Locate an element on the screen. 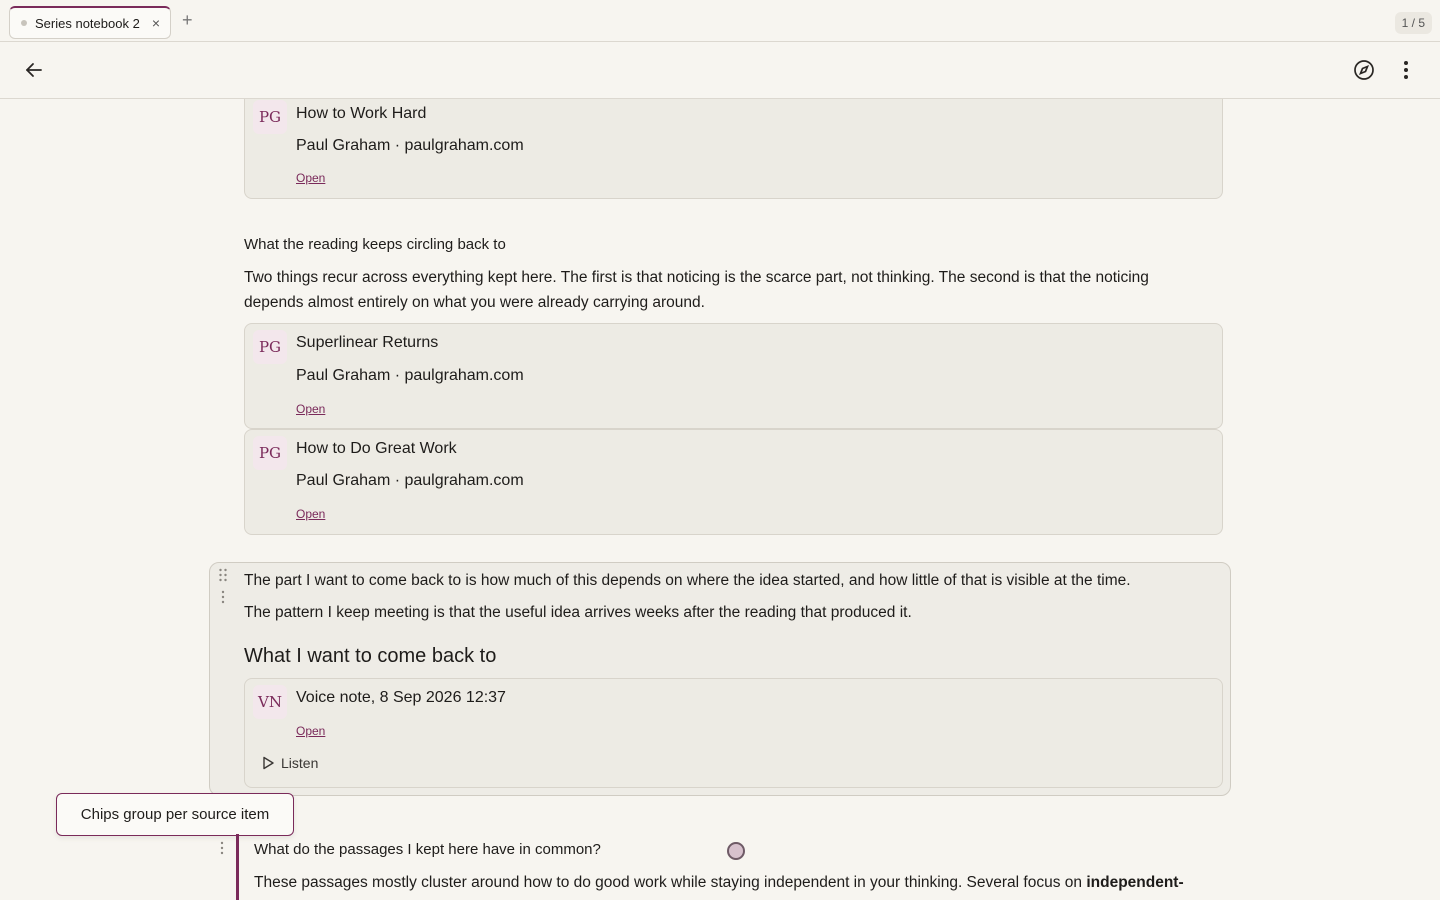 The height and width of the screenshot is (900, 1440). compass-icon is located at coordinates (1364, 70).